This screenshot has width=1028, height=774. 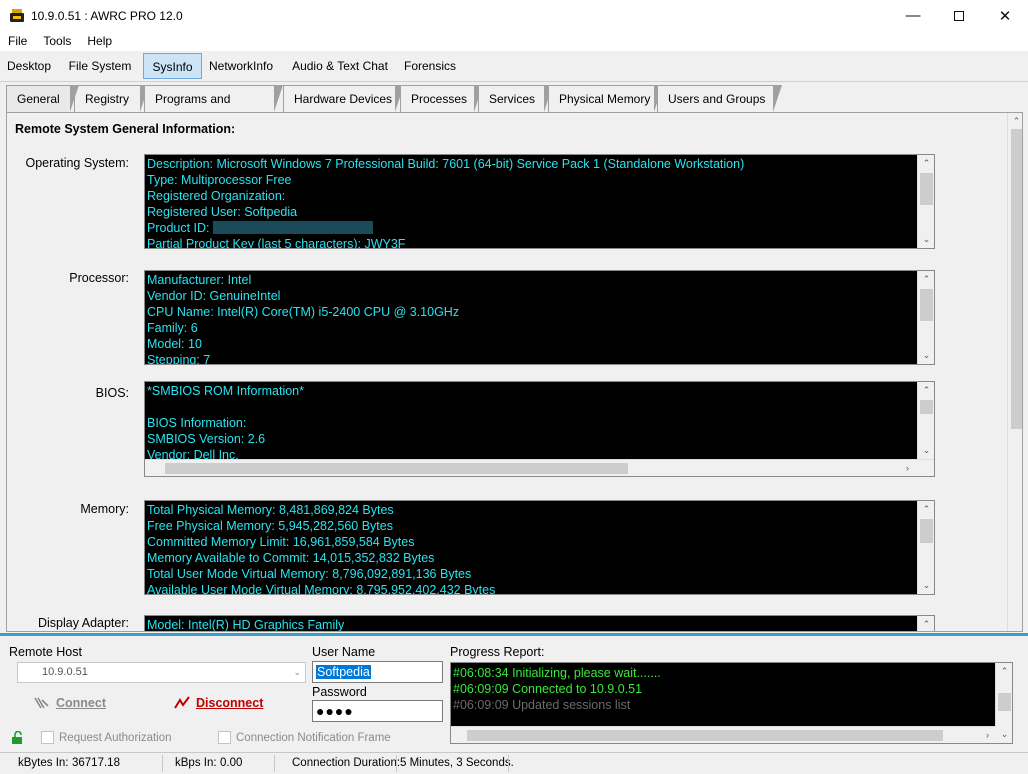 I want to click on info-line: Vendor ID: GenuineIntel, so click(x=214, y=296).